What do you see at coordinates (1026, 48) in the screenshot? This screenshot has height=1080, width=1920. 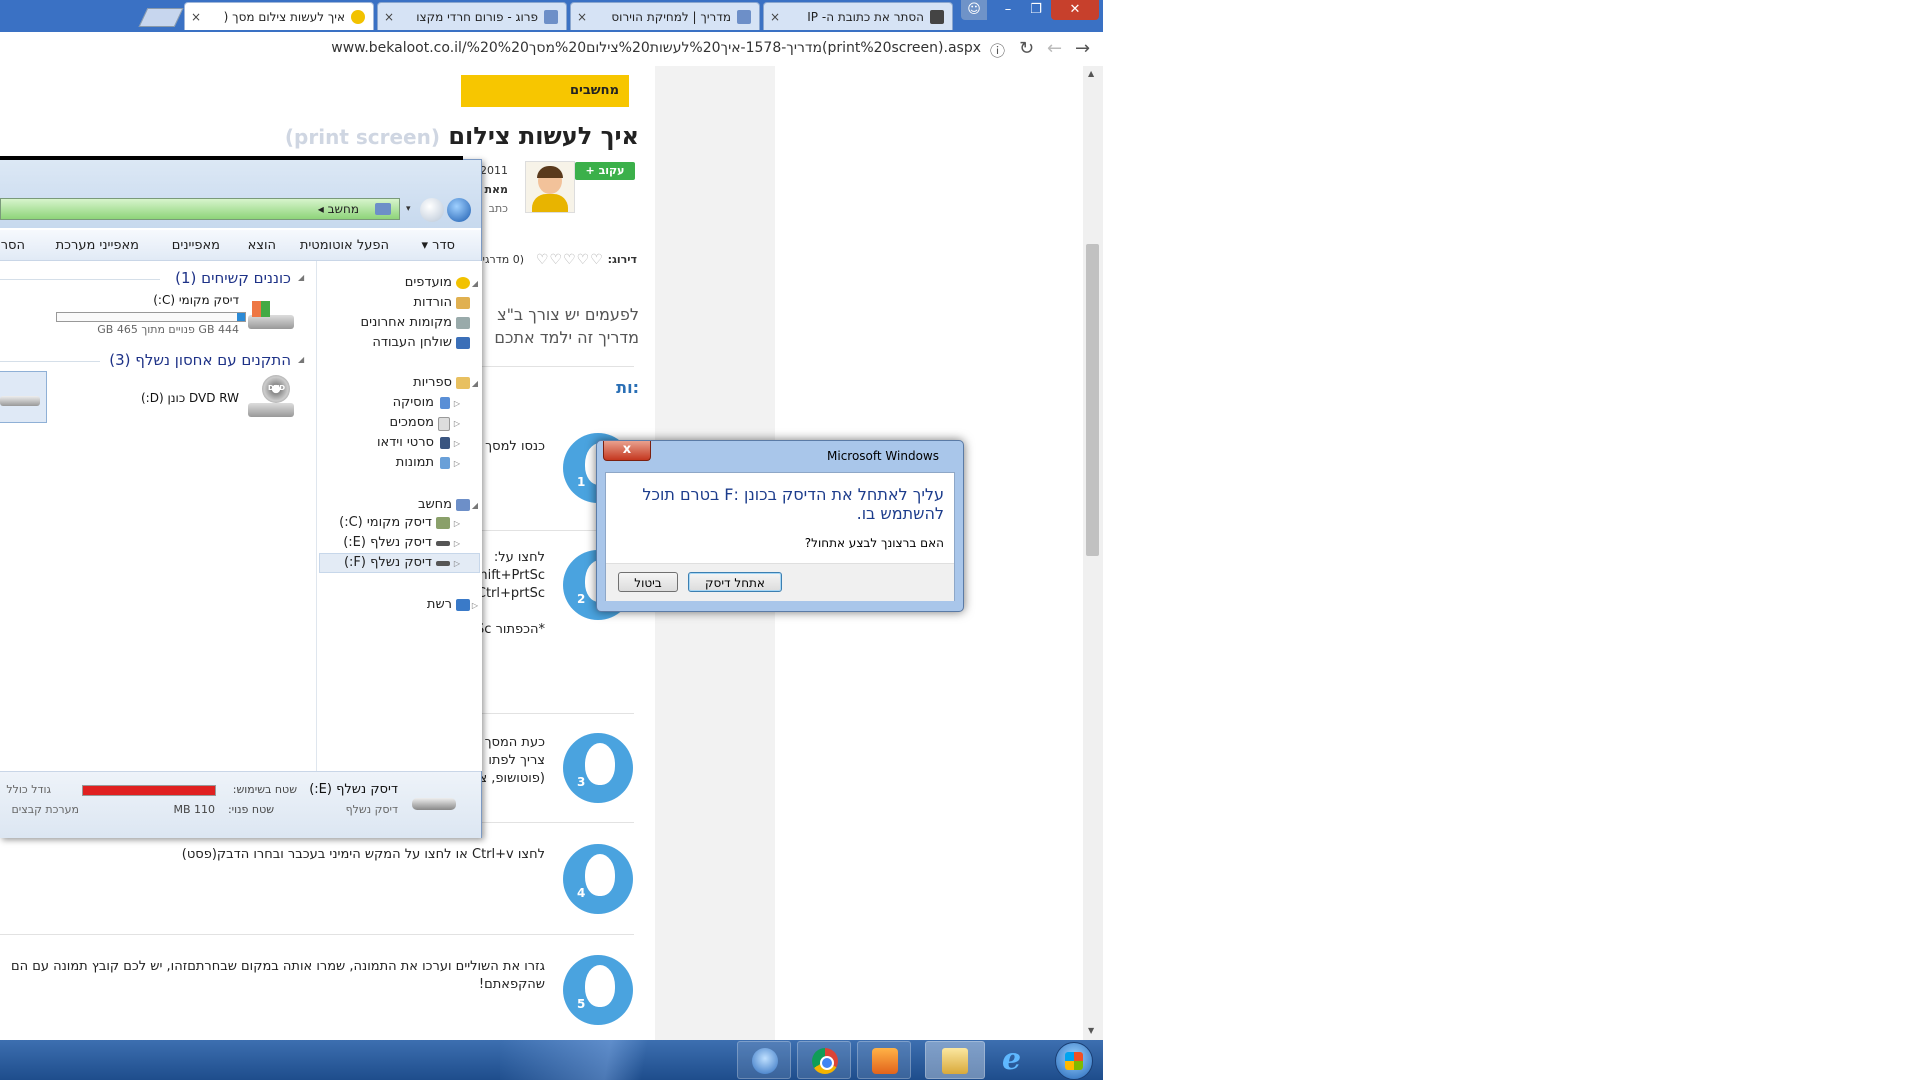 I see `reload-icon: ↻` at bounding box center [1026, 48].